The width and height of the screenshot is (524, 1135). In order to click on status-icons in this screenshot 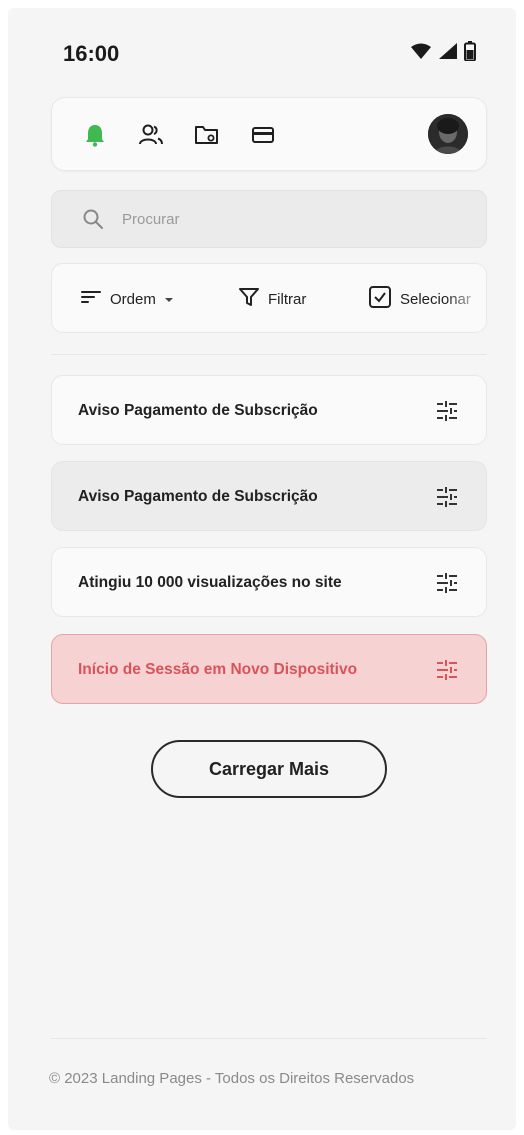, I will do `click(443, 53)`.